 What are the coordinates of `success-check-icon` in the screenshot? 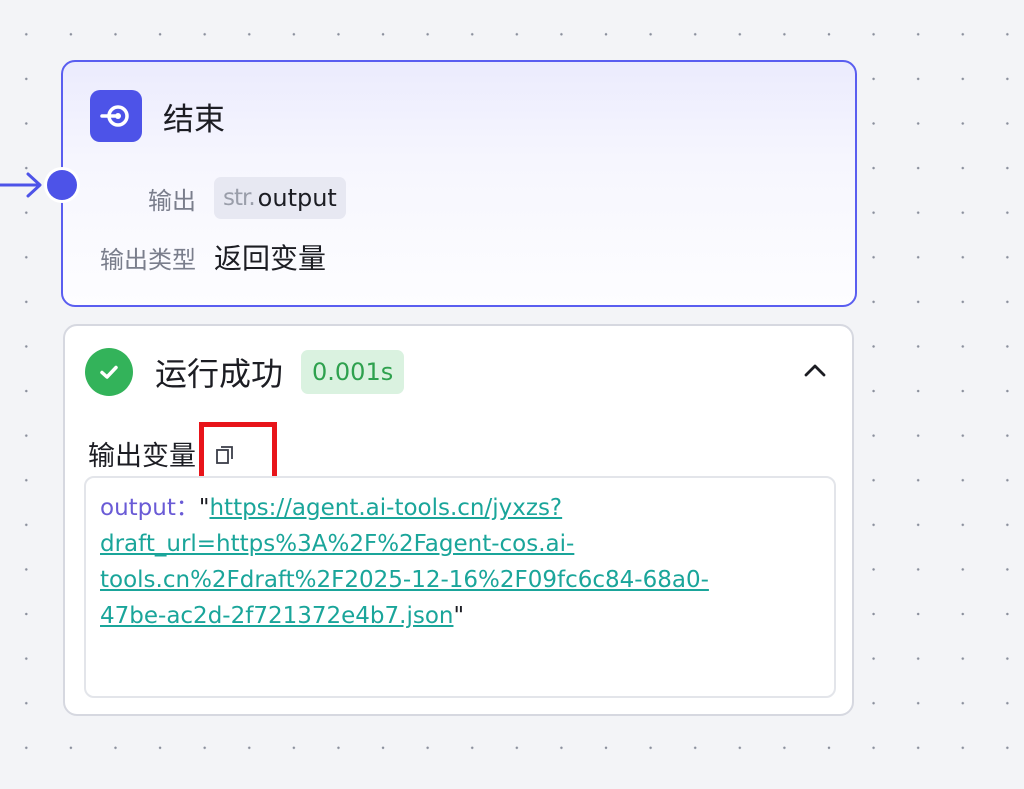 It's located at (109, 372).